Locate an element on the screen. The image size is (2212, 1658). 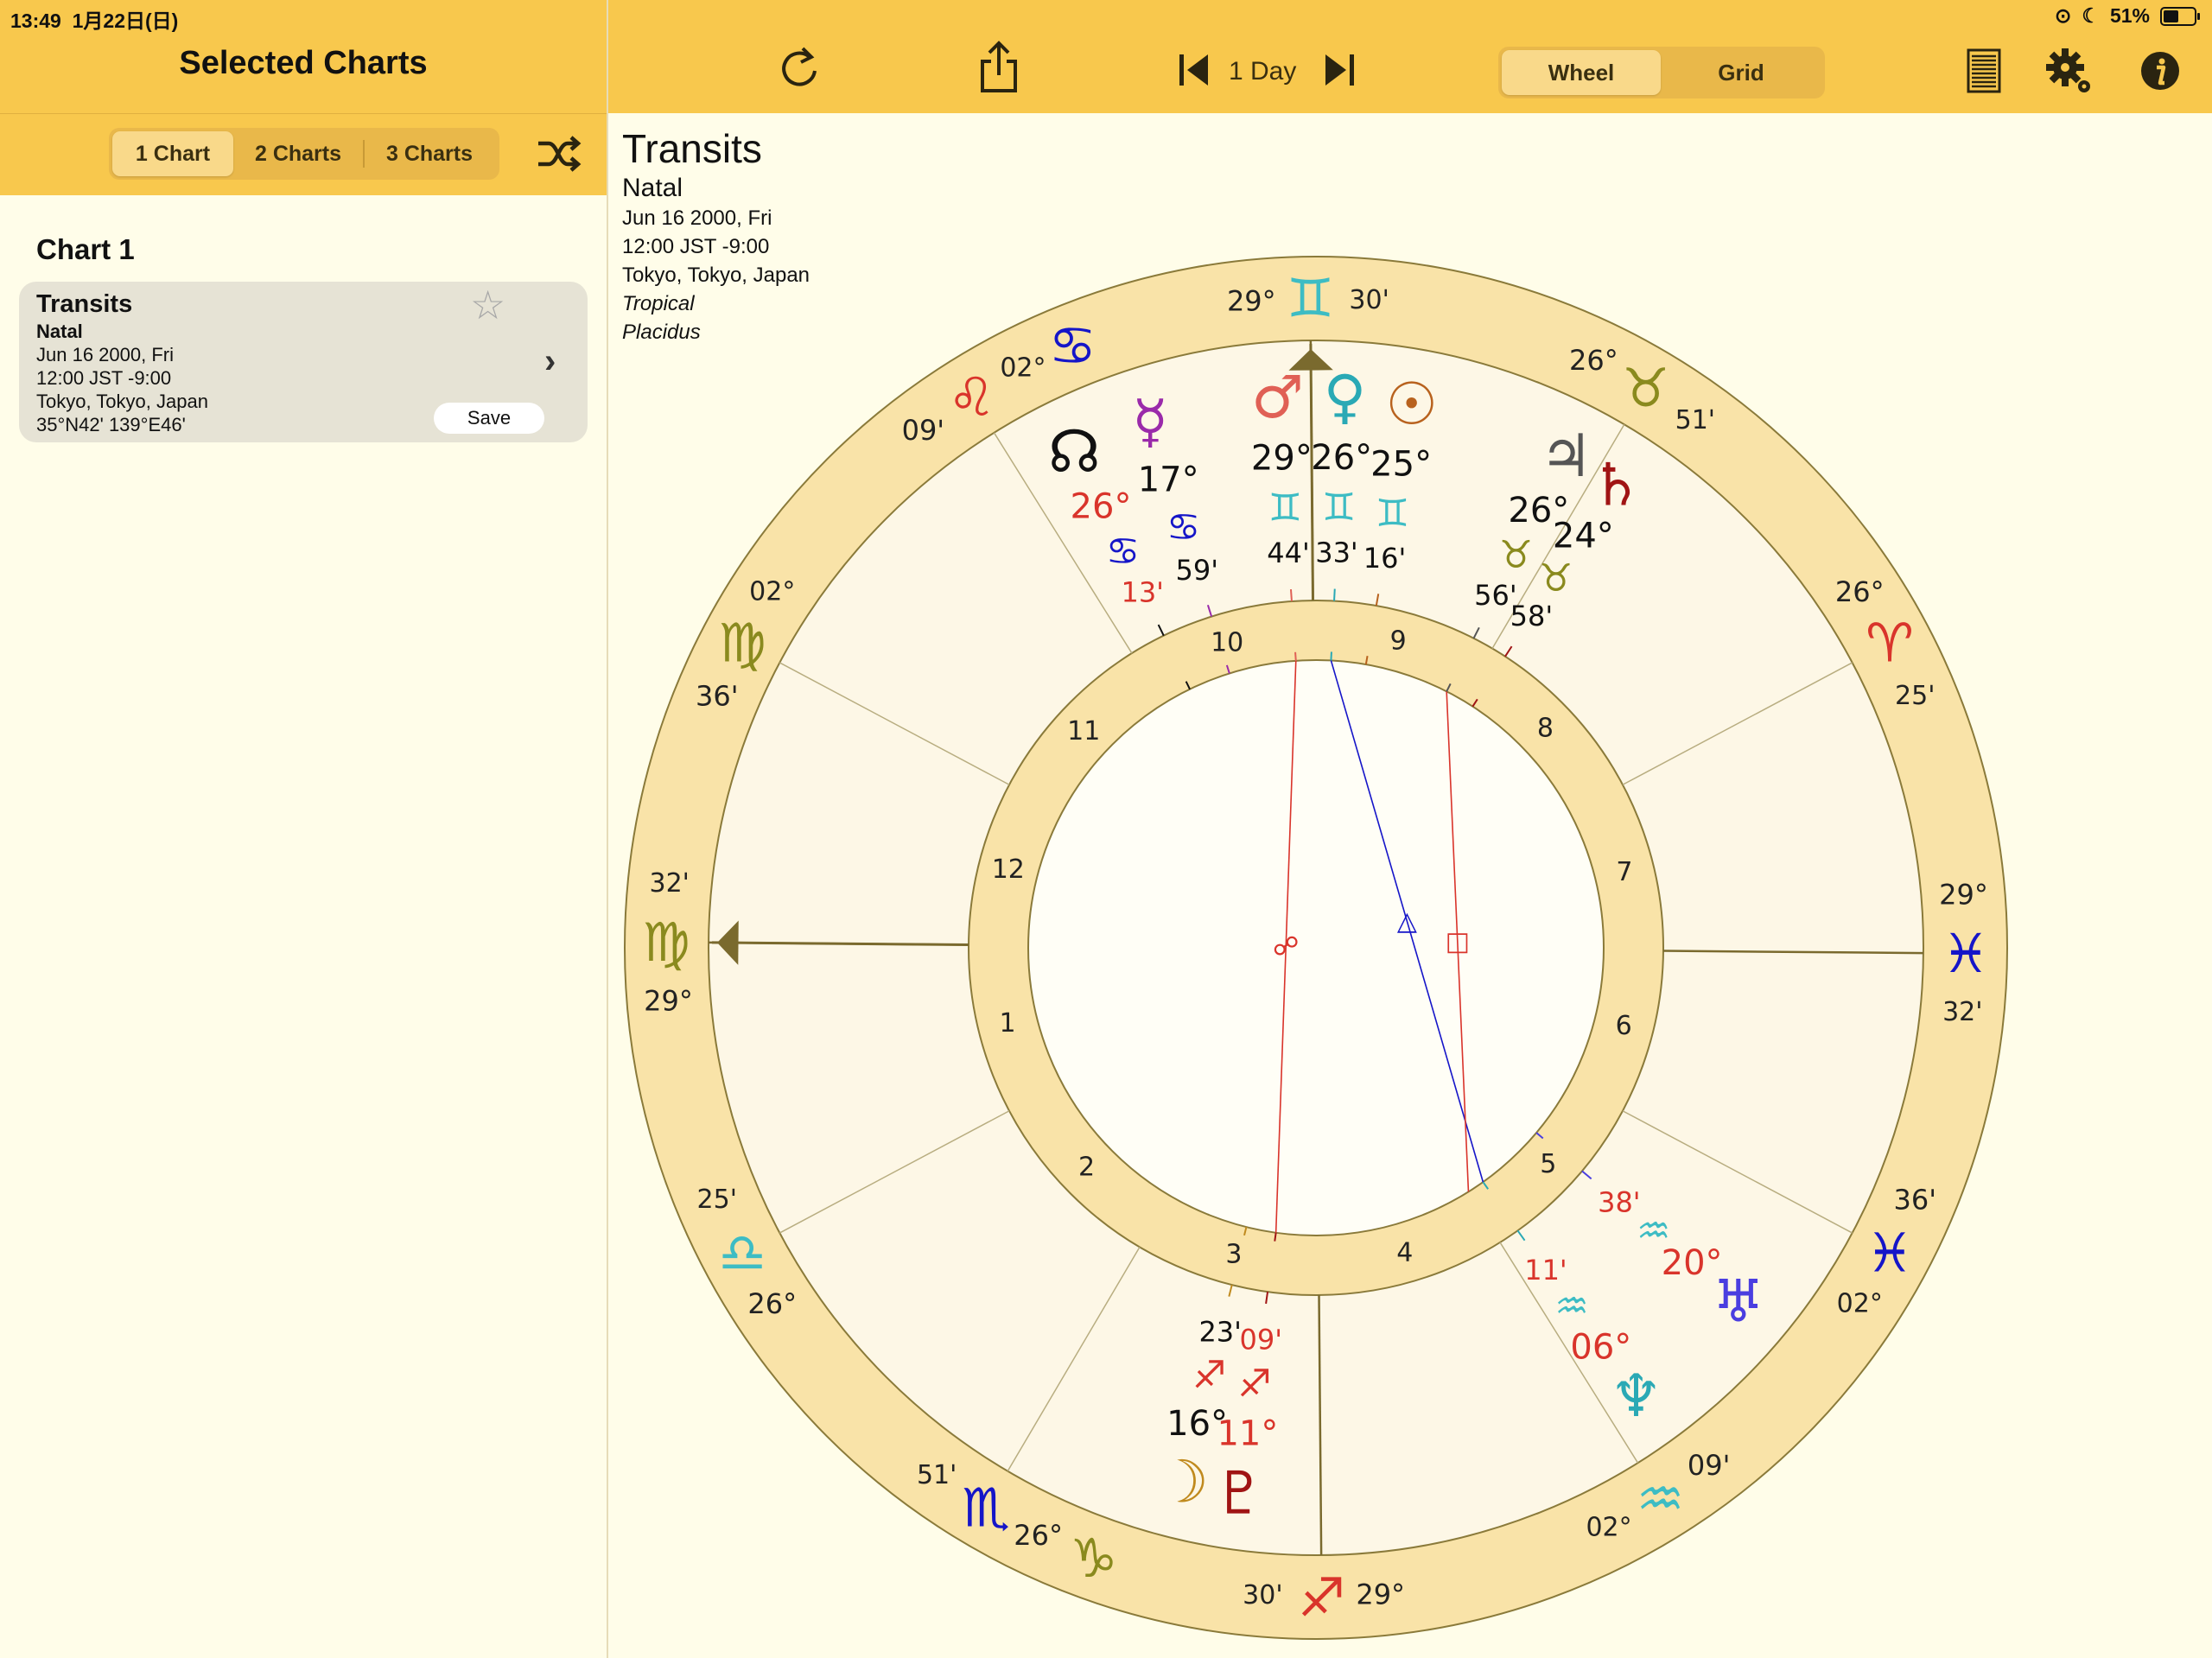
house-number: 12 is located at coordinates (1008, 869).